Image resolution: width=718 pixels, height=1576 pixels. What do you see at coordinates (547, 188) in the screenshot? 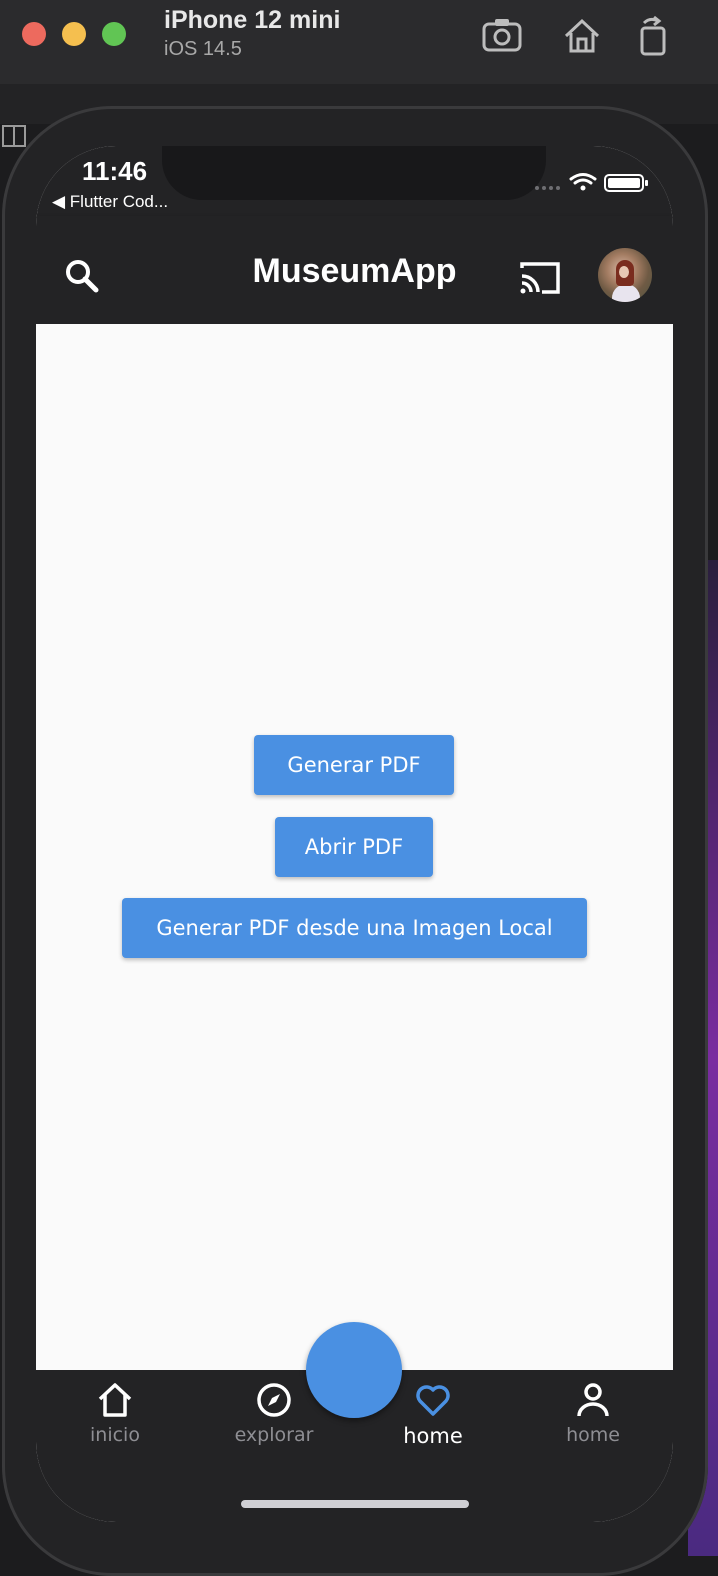
I see `signal-icon` at bounding box center [547, 188].